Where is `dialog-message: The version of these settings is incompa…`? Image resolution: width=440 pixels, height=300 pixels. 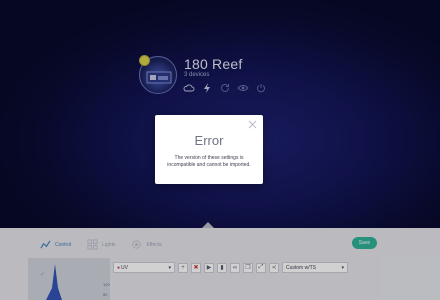
dialog-message: The version of these settings is incompa… is located at coordinates (209, 161).